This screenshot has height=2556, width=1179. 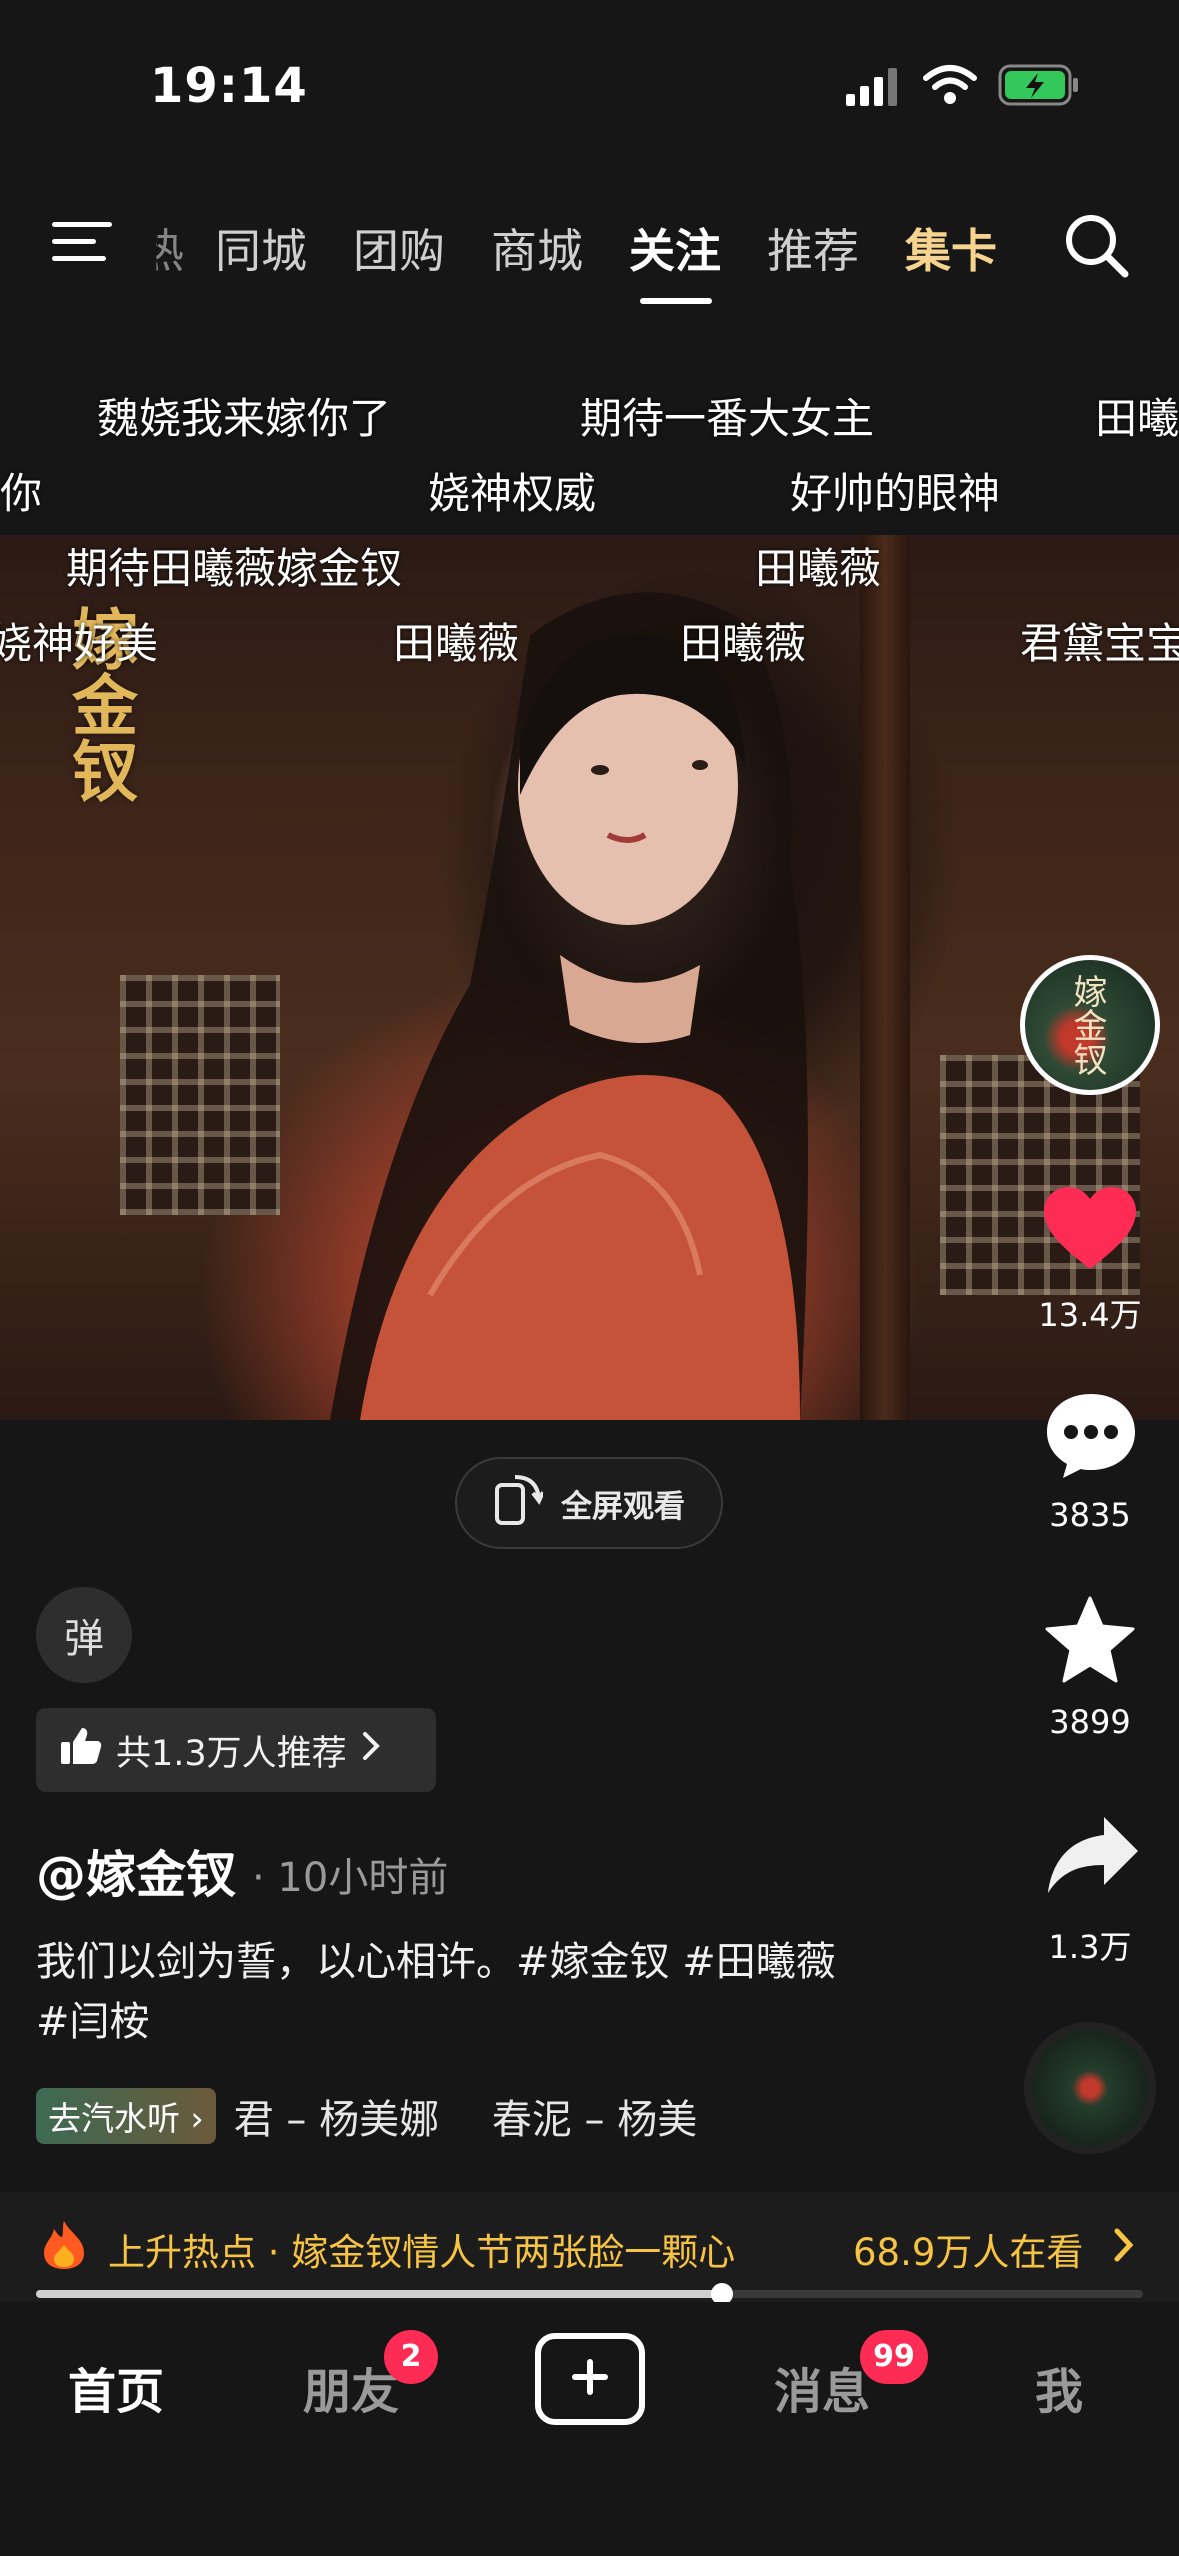 I want to click on messages-badge: 99, so click(x=894, y=2357).